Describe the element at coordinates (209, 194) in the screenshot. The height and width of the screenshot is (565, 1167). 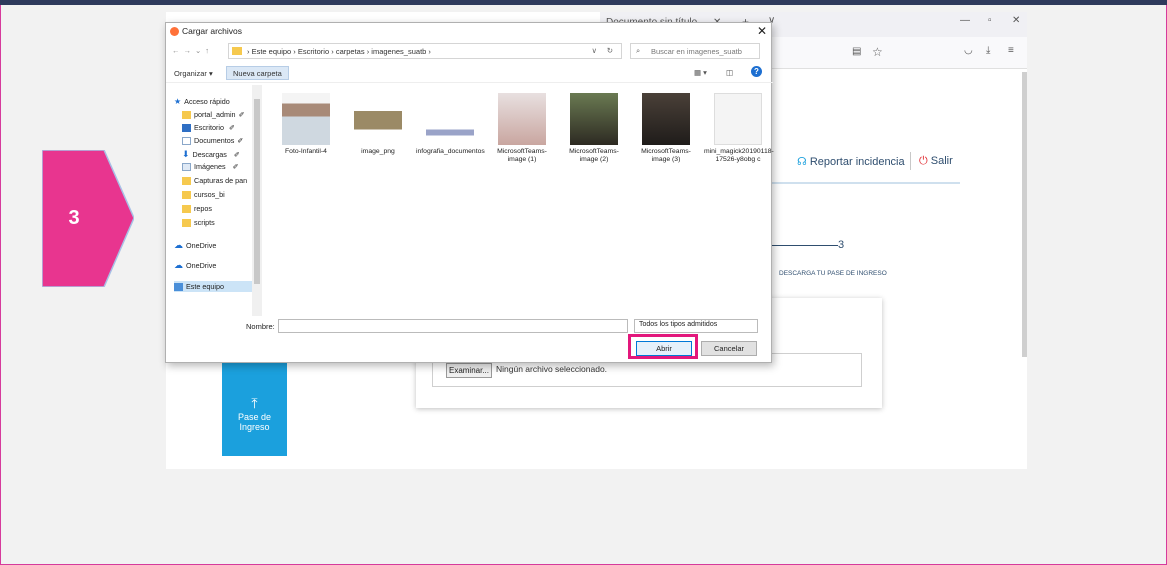
I see `nav-item-label: cursos_bi` at that location.